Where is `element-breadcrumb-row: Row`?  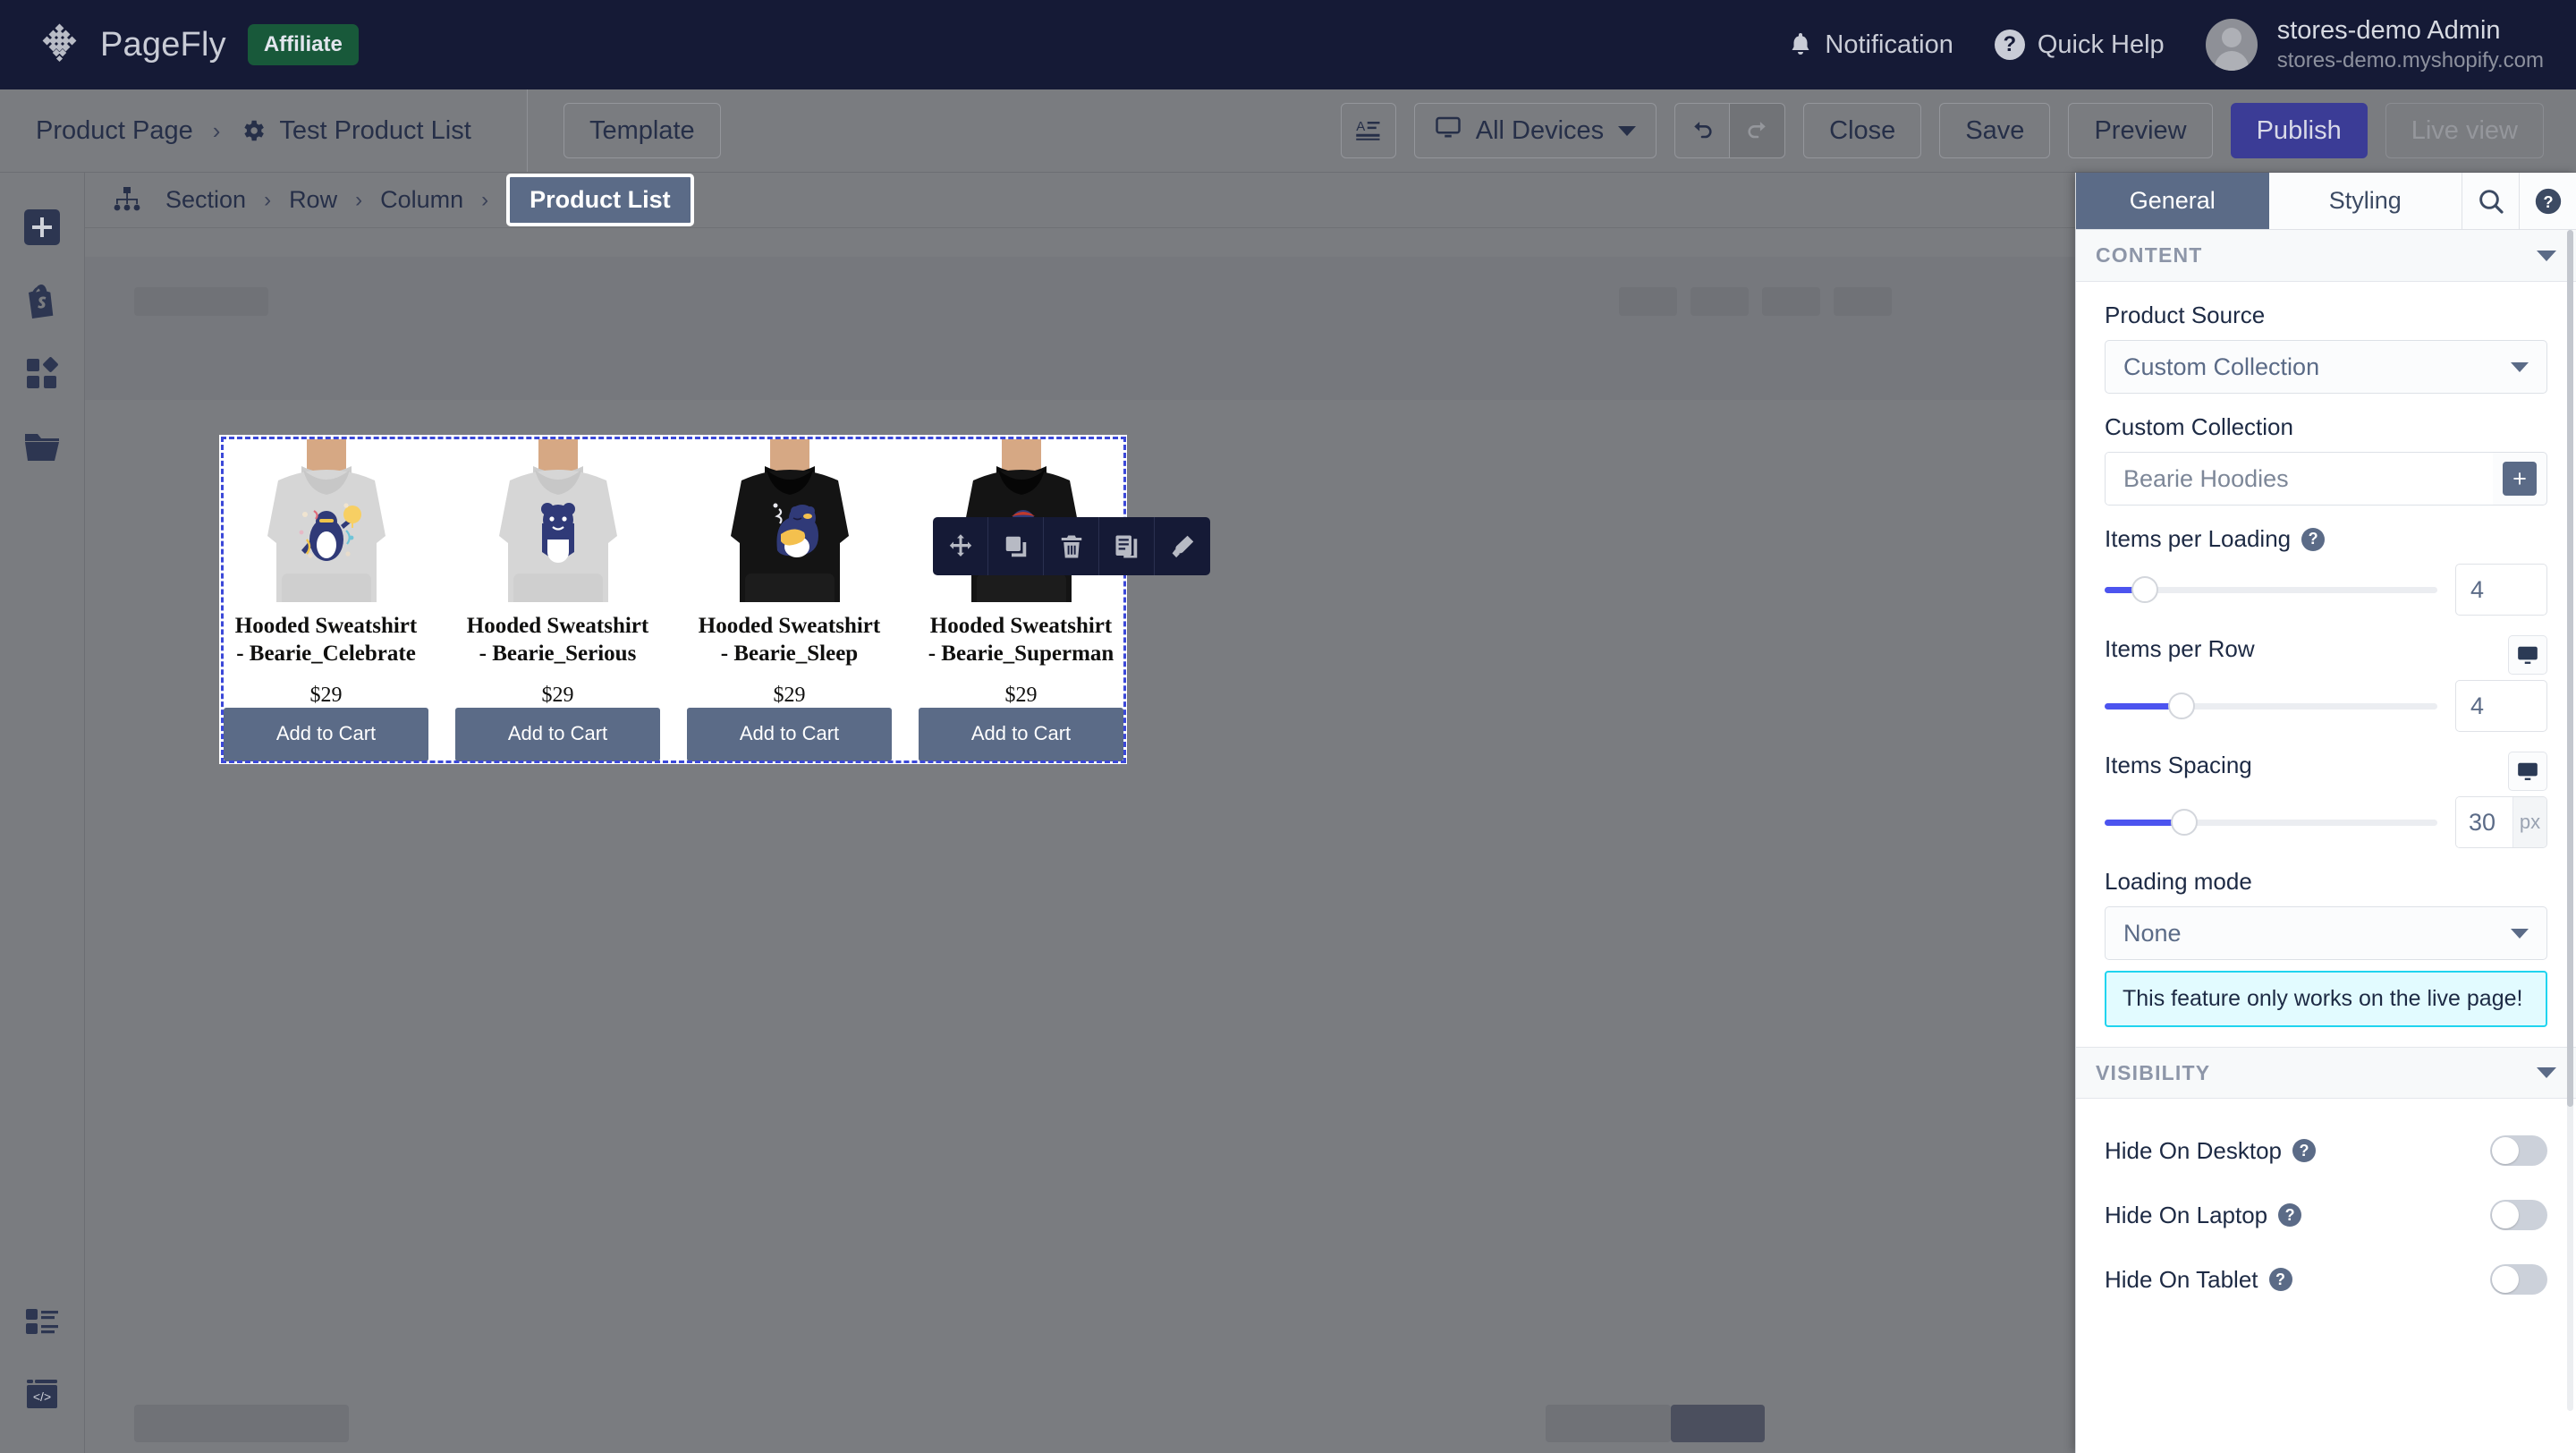
element-breadcrumb-row: Row is located at coordinates (313, 200).